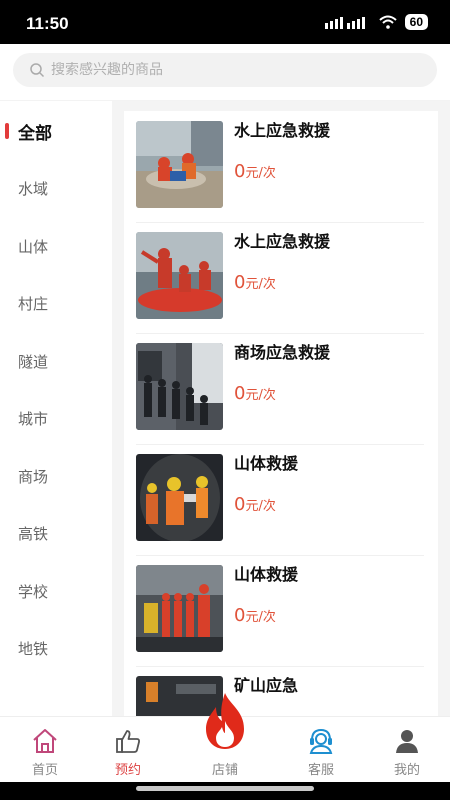 Image resolution: width=450 pixels, height=800 pixels. What do you see at coordinates (33, 418) in the screenshot?
I see `sidebar-item-label: 城市` at bounding box center [33, 418].